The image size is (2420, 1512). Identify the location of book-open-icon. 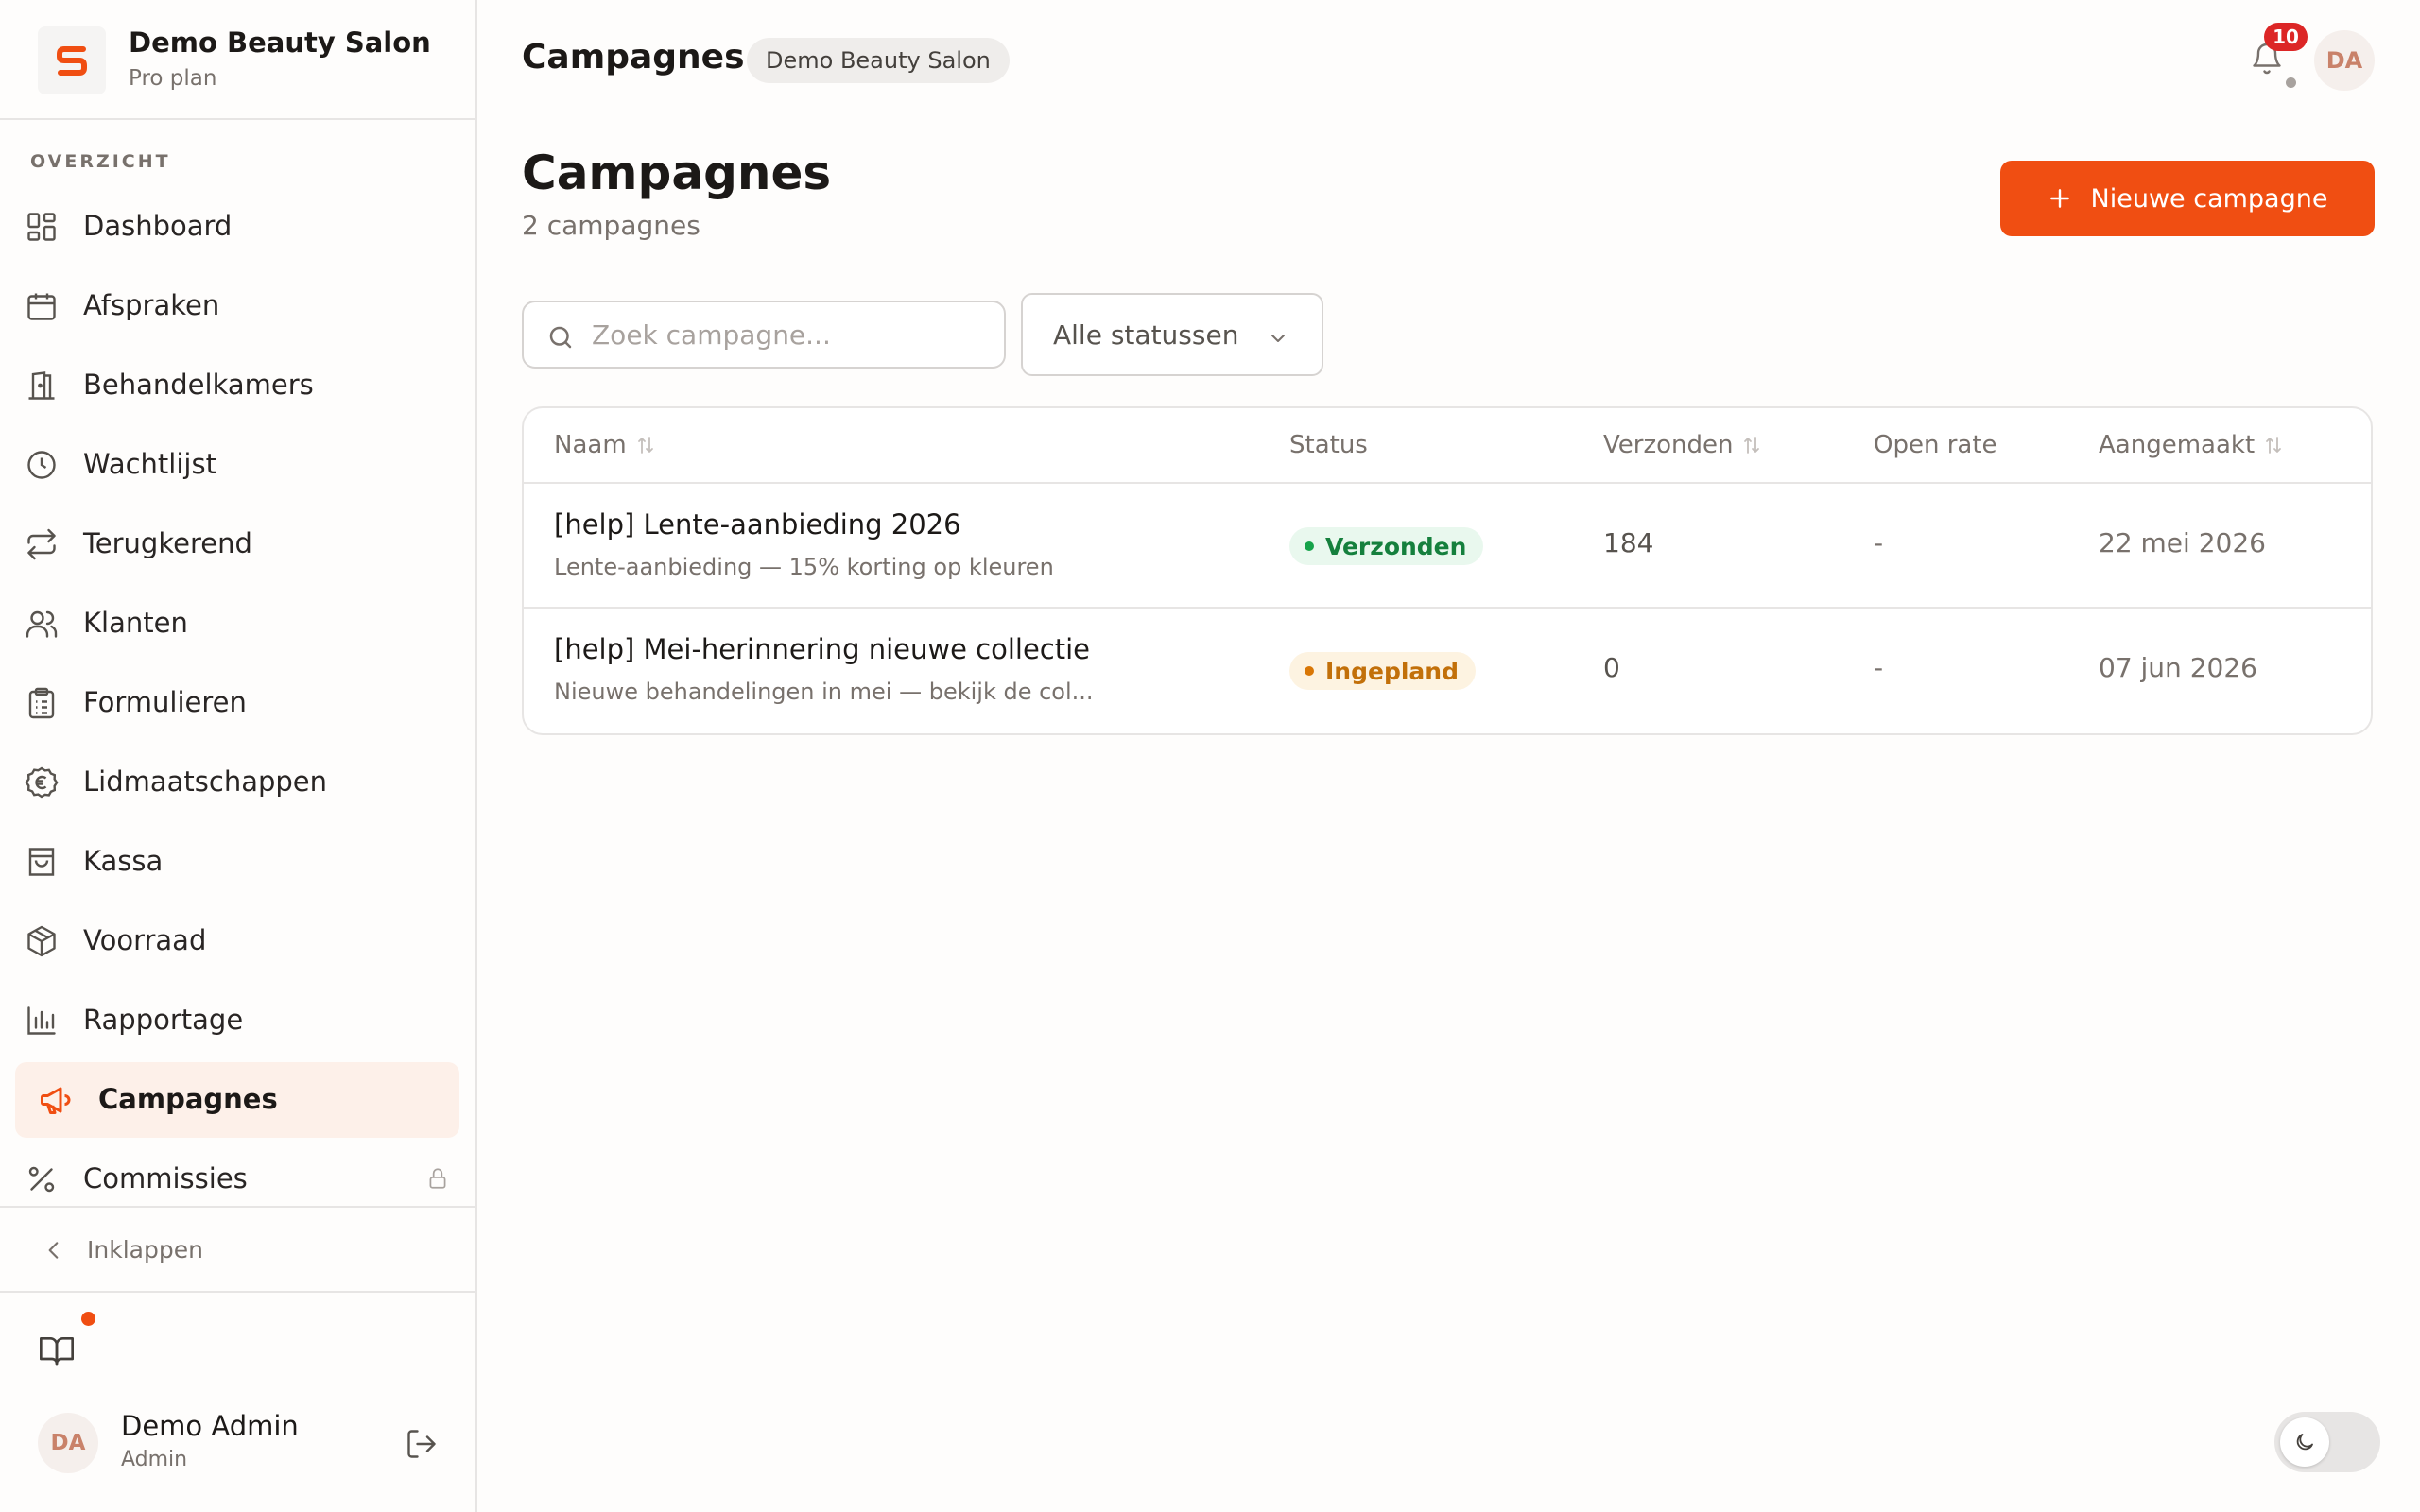
(57, 1351).